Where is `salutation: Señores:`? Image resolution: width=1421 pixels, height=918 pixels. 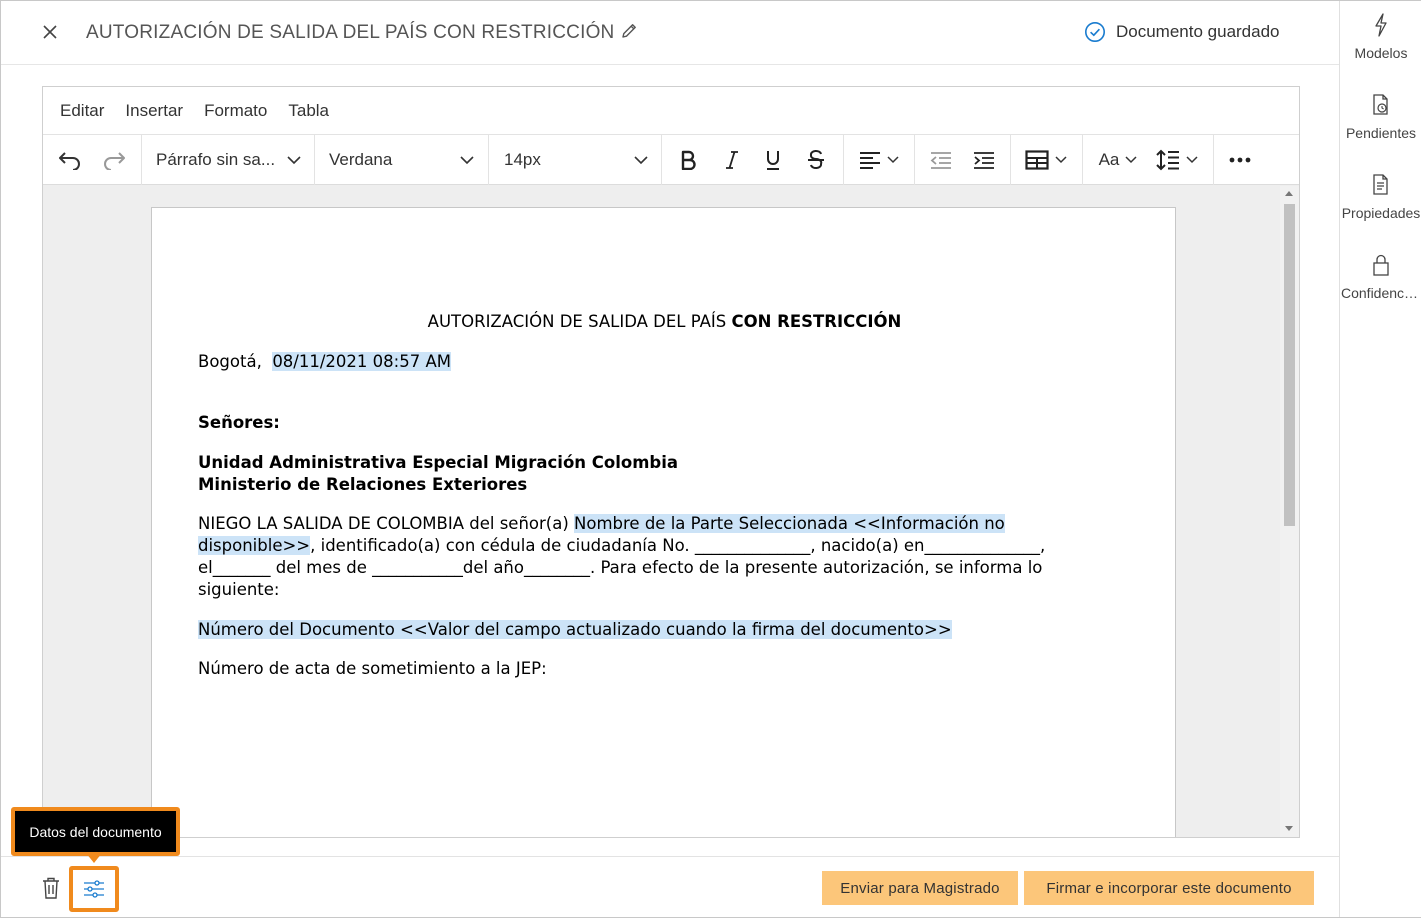
salutation: Señores: is located at coordinates (239, 422).